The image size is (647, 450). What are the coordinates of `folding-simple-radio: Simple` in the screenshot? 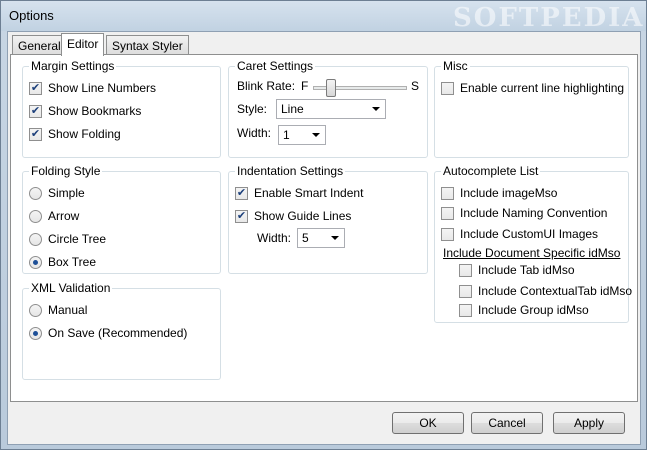 It's located at (57, 193).